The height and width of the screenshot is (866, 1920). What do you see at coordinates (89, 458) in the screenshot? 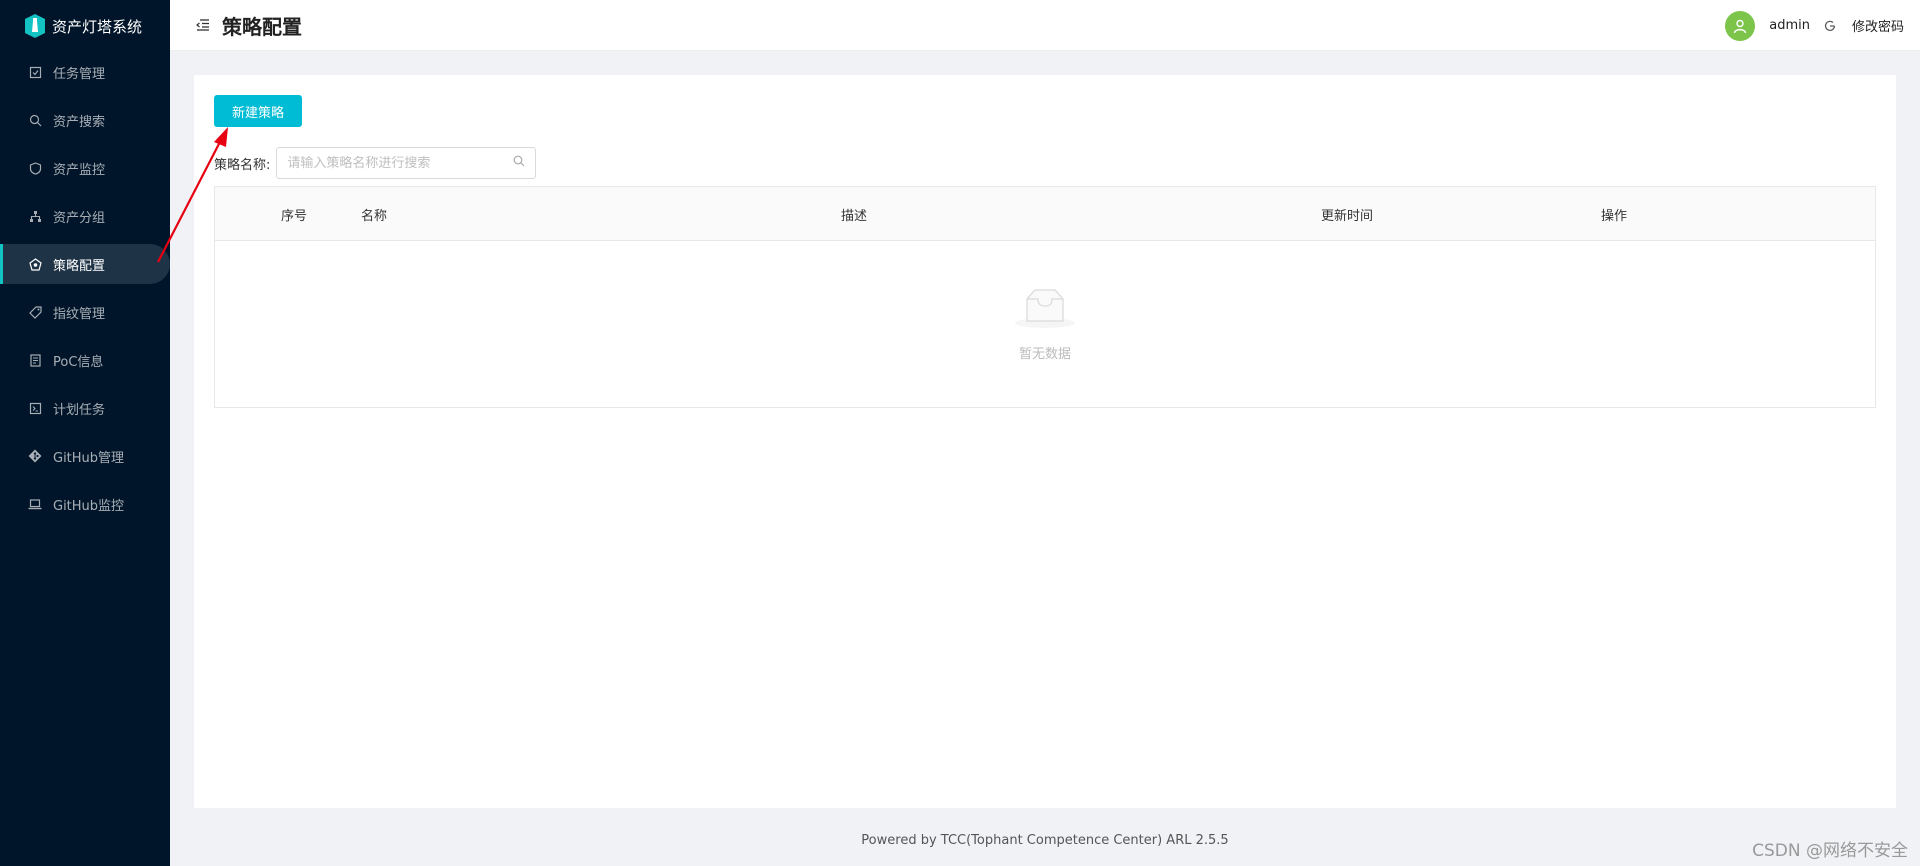
I see `sidebar-item-label: GitHub管理` at bounding box center [89, 458].